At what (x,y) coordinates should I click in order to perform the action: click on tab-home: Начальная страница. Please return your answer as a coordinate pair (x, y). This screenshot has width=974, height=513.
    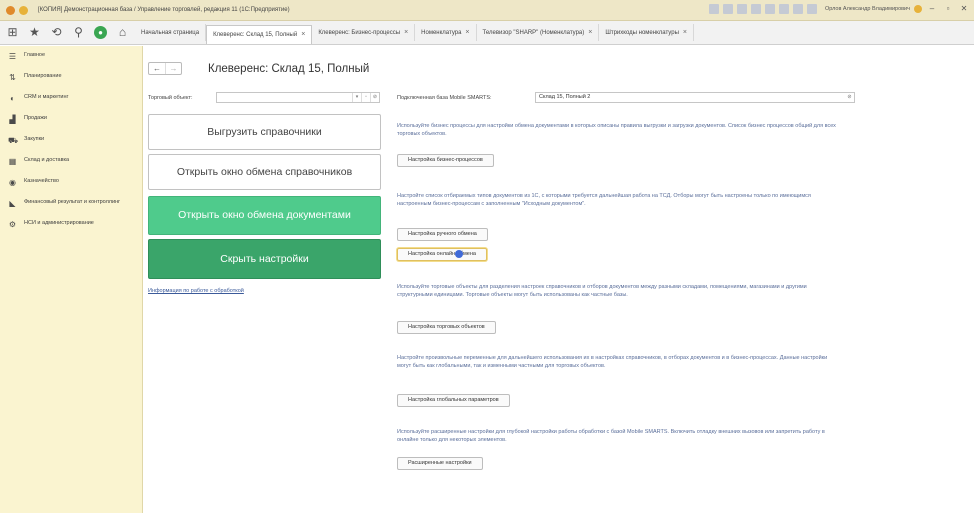
    Looking at the image, I should click on (171, 32).